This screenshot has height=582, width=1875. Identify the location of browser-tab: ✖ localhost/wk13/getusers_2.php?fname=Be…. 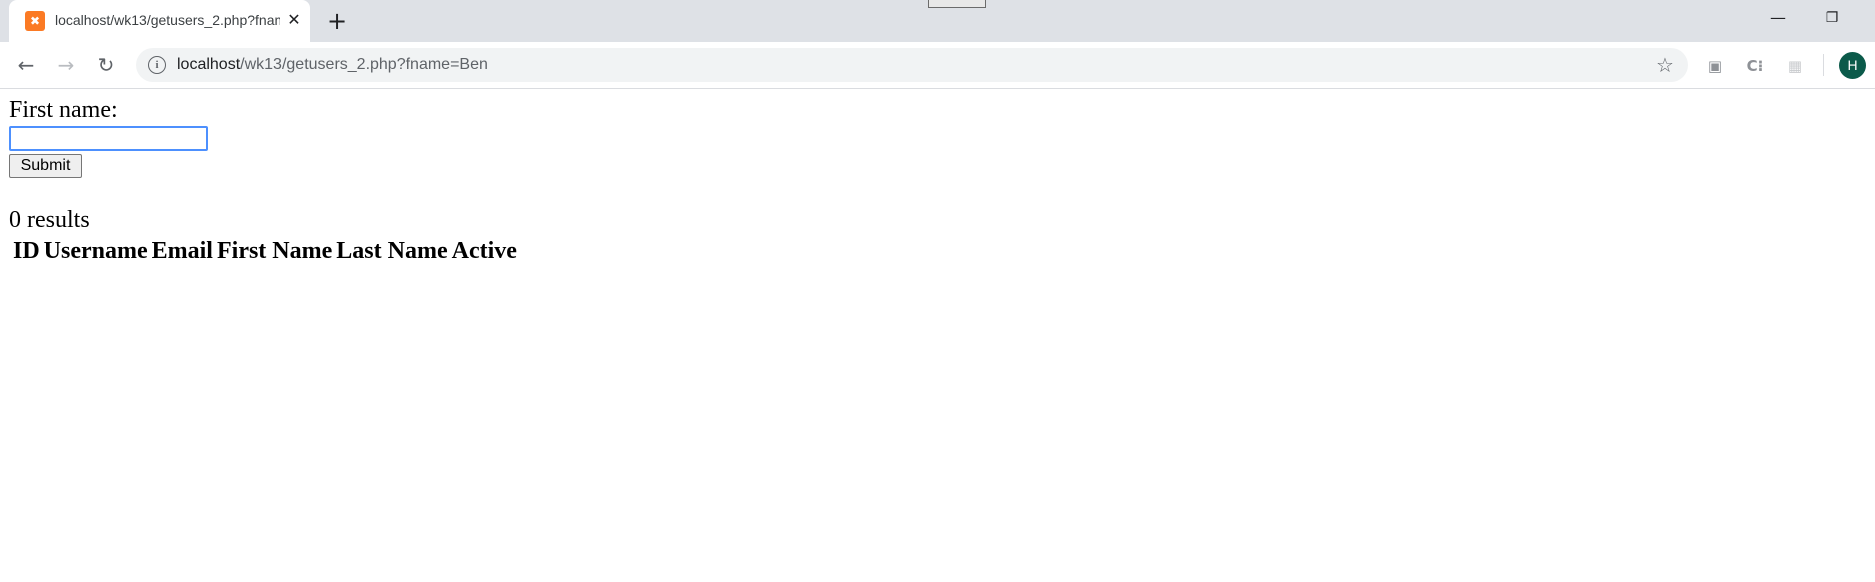
(159, 21).